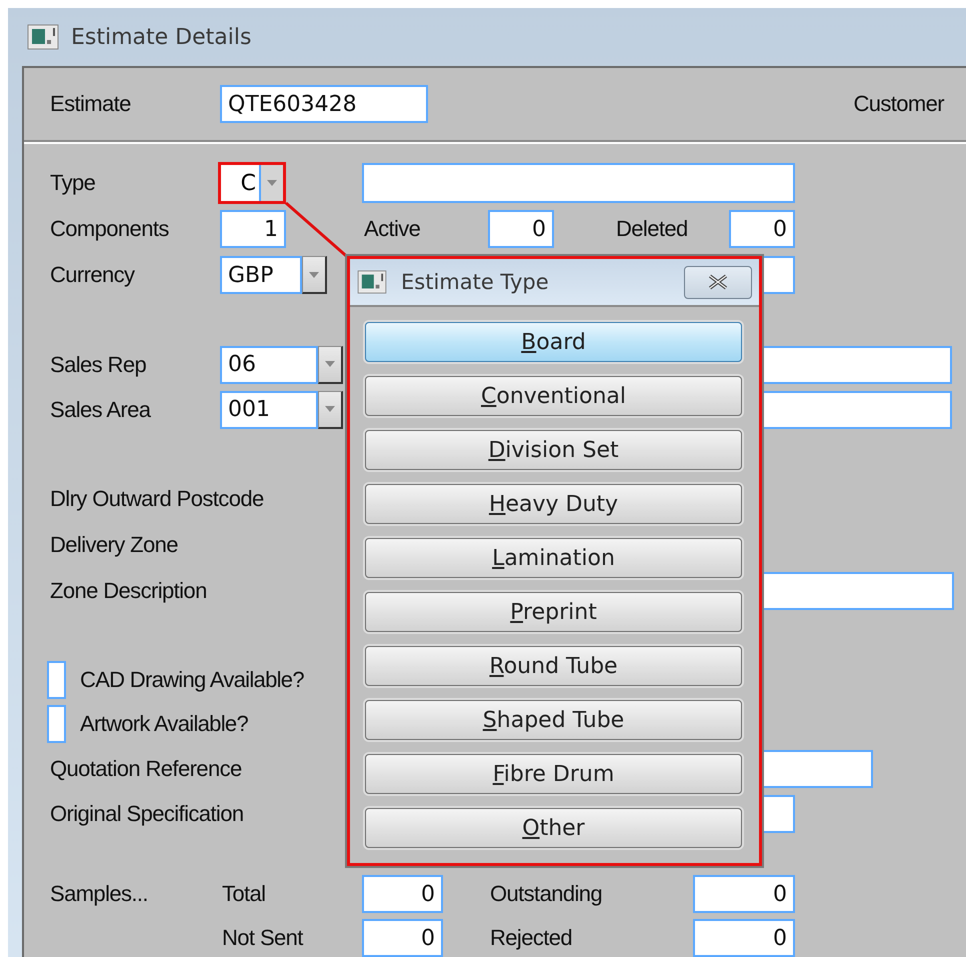 The width and height of the screenshot is (966, 957). Describe the element at coordinates (553, 828) in the screenshot. I see `option-button: Other` at that location.